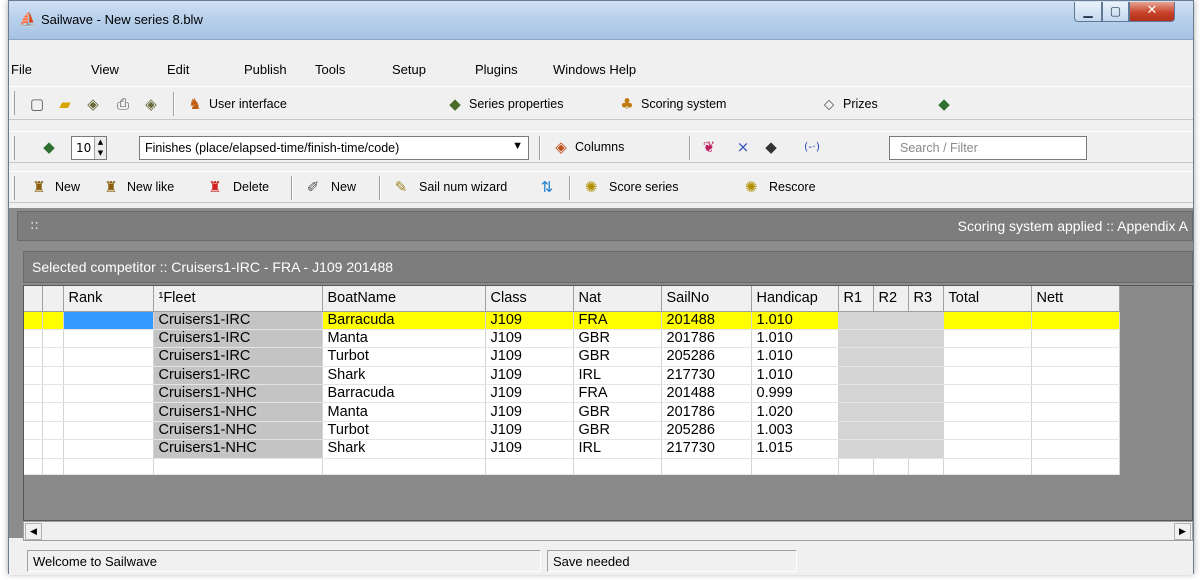  What do you see at coordinates (795, 431) in the screenshot?
I see `handicap-cell: 1.003` at bounding box center [795, 431].